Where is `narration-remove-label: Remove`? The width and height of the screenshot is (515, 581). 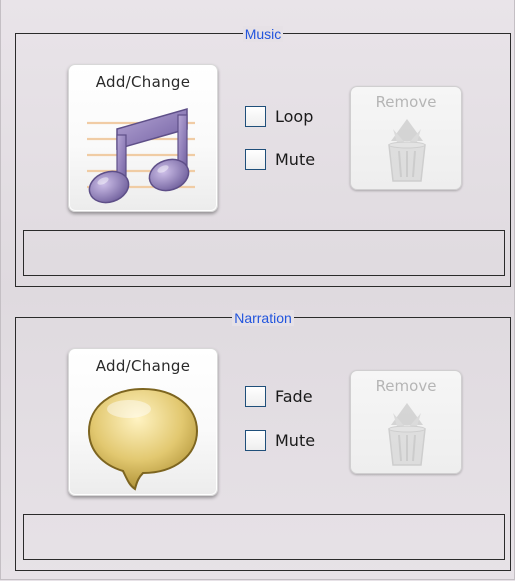
narration-remove-label: Remove is located at coordinates (406, 386).